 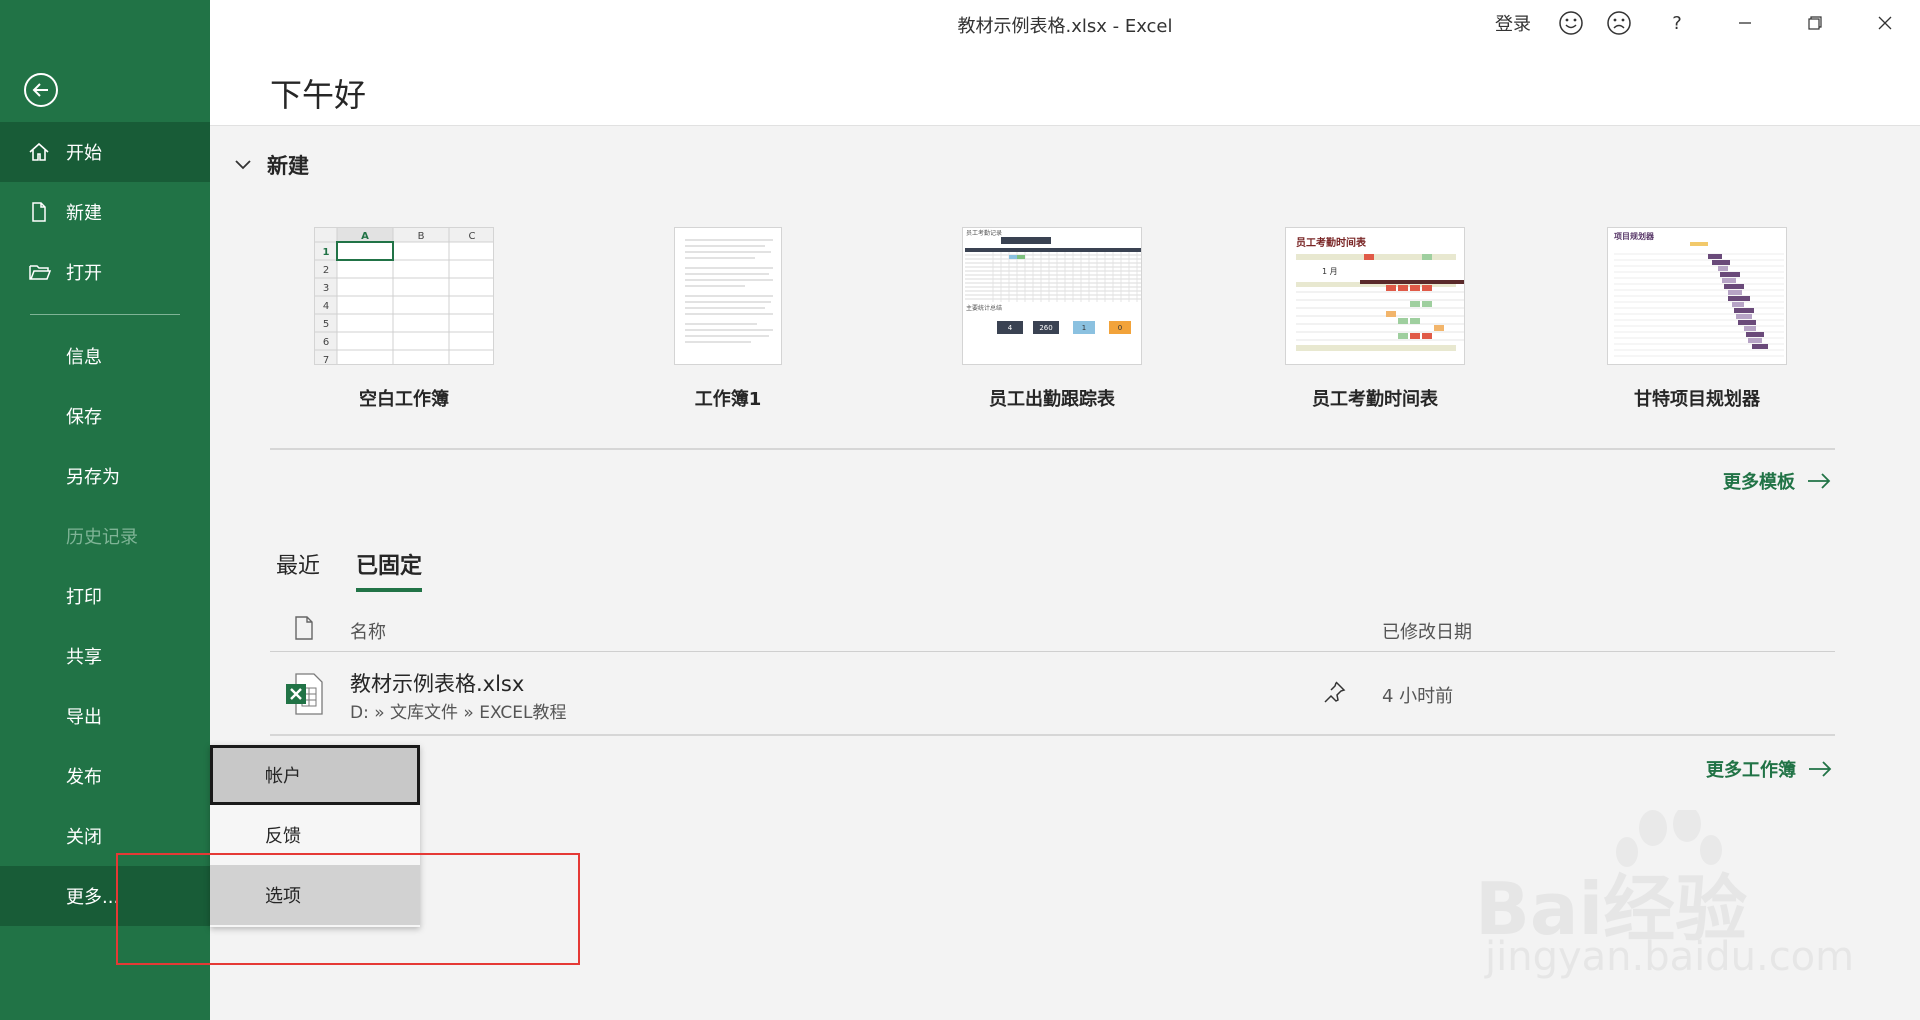 What do you see at coordinates (102, 537) in the screenshot?
I see `nav-history-label: 历史记录` at bounding box center [102, 537].